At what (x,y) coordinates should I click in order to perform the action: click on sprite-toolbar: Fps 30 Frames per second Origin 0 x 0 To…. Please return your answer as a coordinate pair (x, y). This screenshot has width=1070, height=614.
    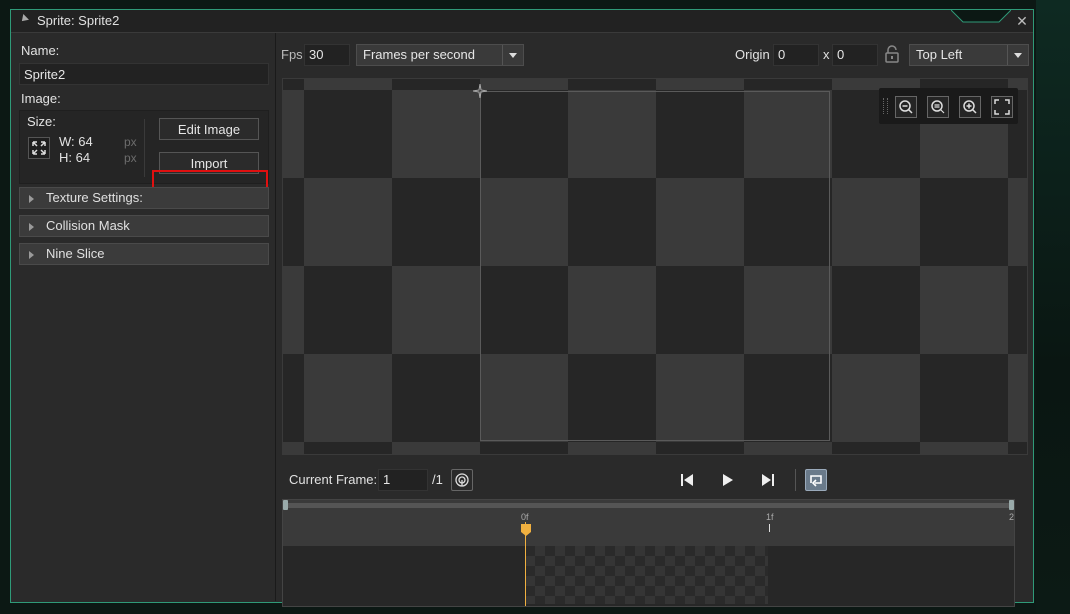
    Looking at the image, I should click on (655, 54).